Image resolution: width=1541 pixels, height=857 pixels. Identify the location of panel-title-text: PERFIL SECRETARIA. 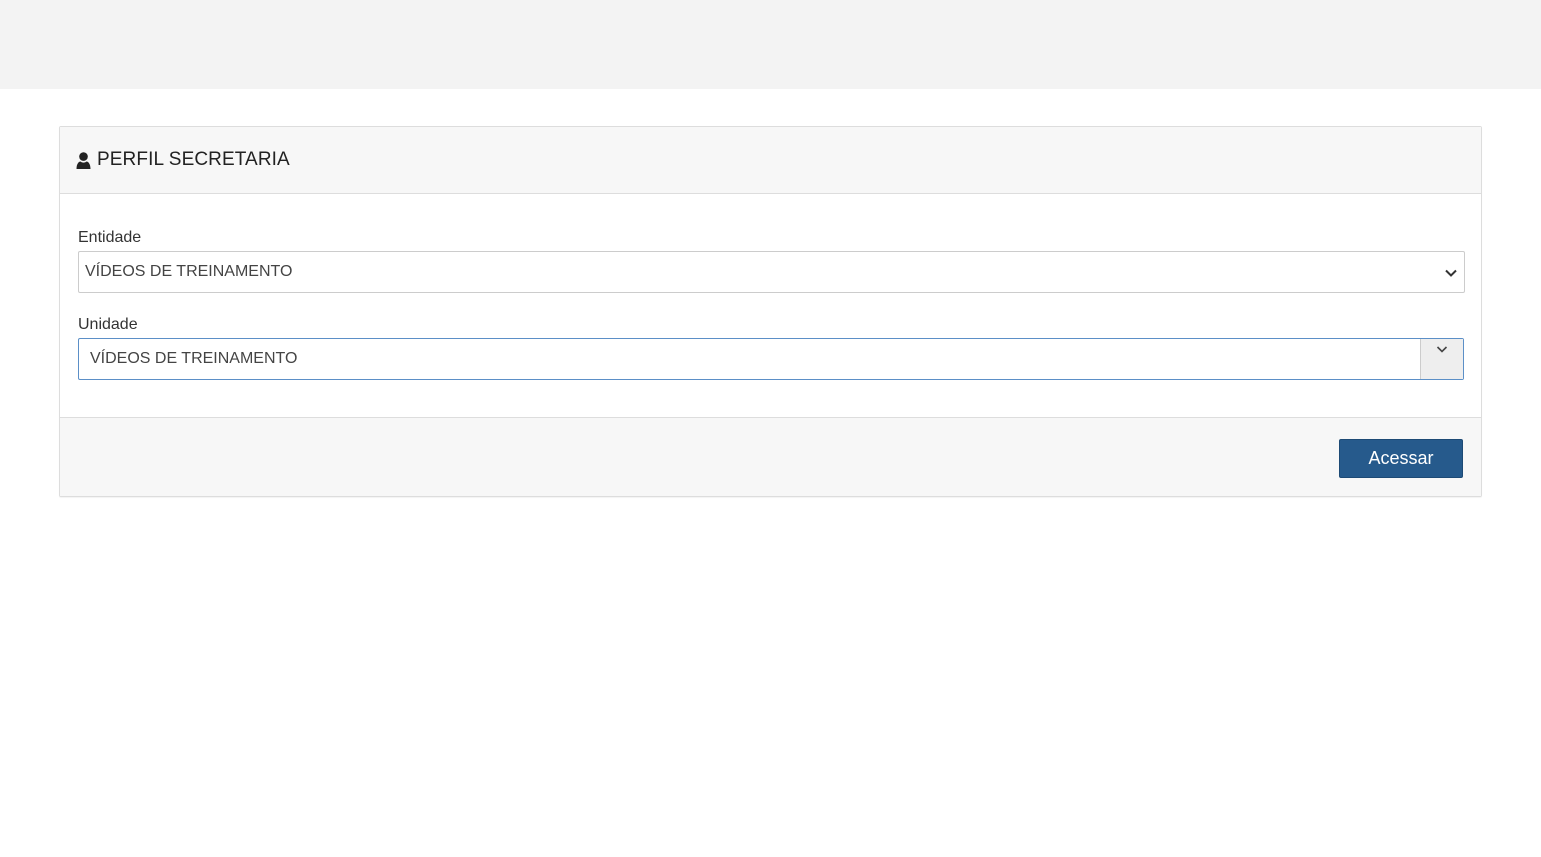
(193, 159).